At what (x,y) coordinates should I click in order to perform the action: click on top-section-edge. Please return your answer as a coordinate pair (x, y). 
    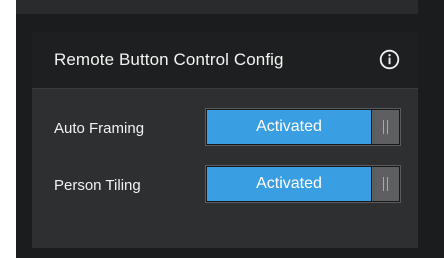
    Looking at the image, I should click on (217, 7).